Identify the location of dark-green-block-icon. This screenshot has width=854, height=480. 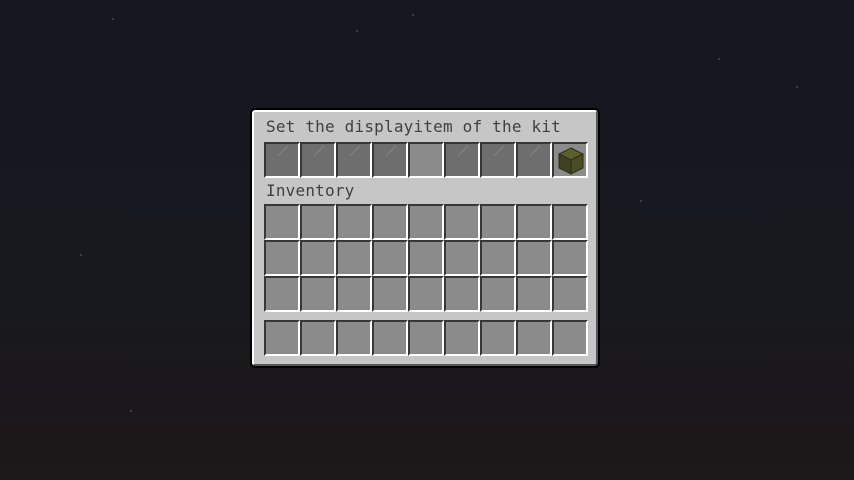
(571, 161).